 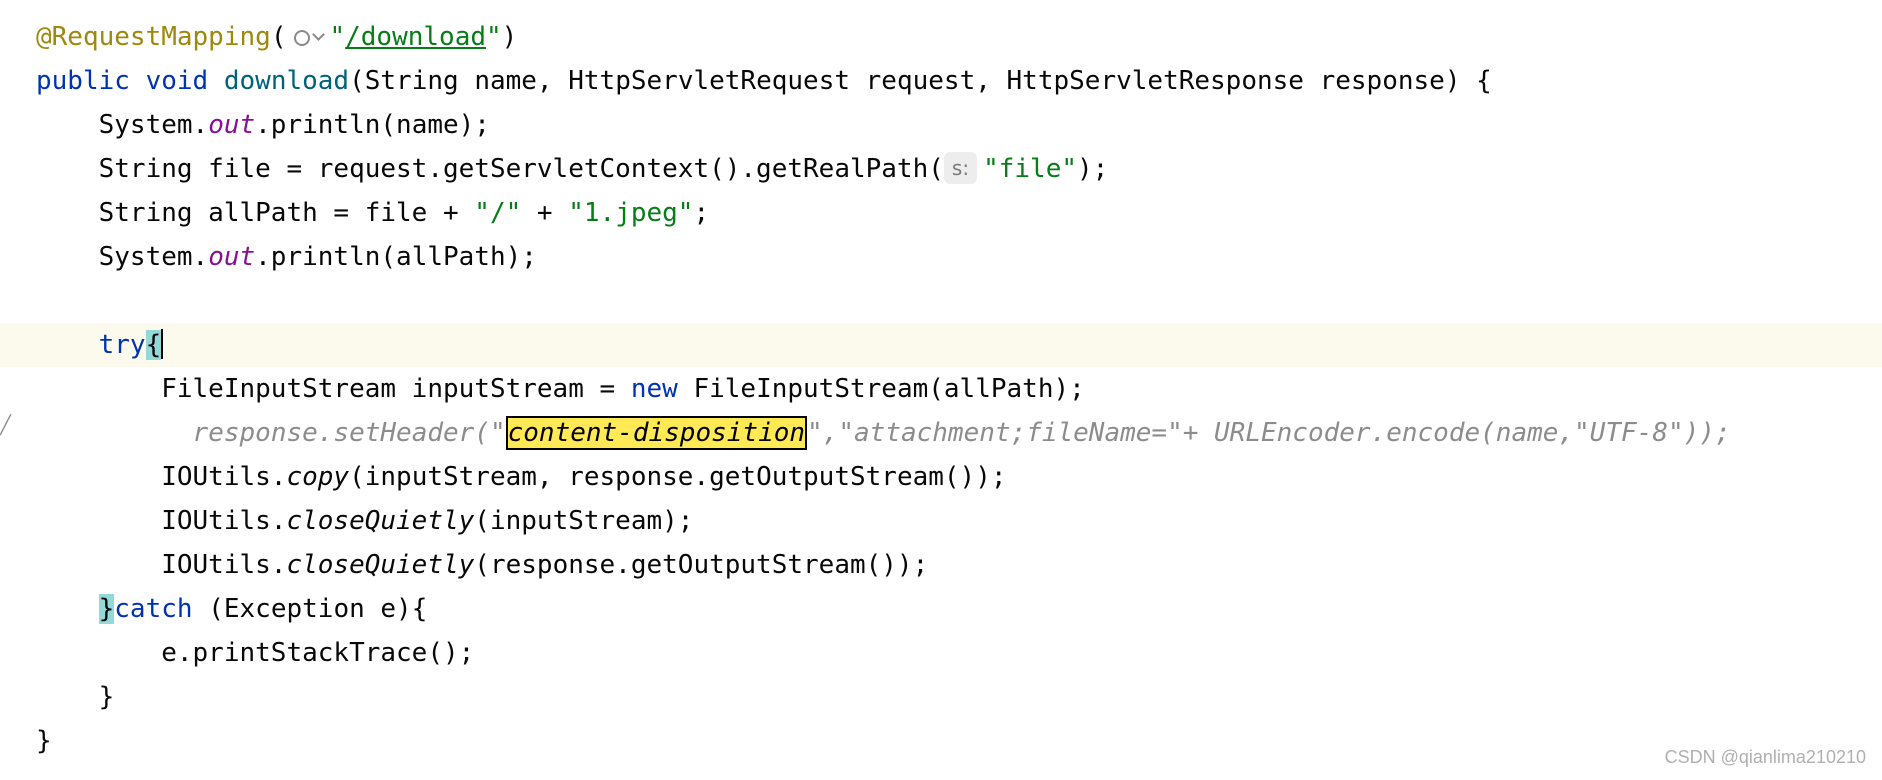 I want to click on code-line-5: String allPath = file + "/" + "1.jpeg";, so click(x=941, y=213).